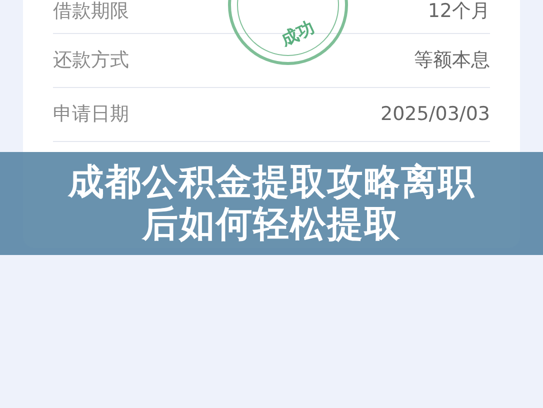 The height and width of the screenshot is (408, 543). What do you see at coordinates (91, 115) in the screenshot?
I see `detail-label: 申请日期` at bounding box center [91, 115].